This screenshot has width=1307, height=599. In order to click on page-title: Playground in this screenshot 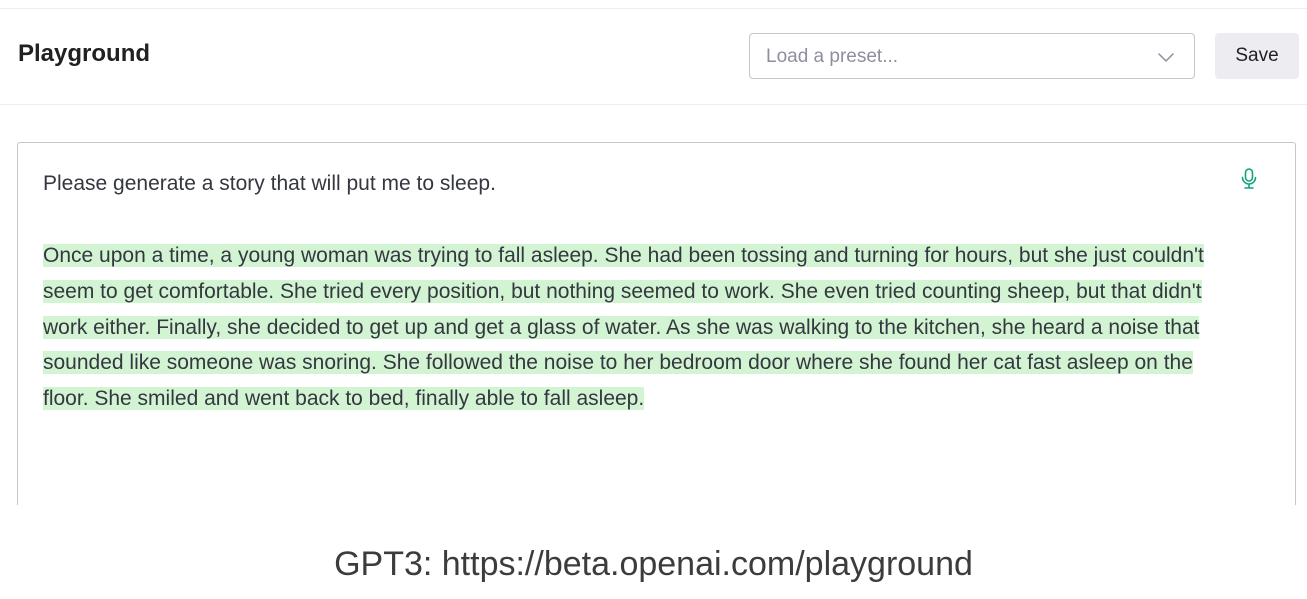, I will do `click(84, 53)`.